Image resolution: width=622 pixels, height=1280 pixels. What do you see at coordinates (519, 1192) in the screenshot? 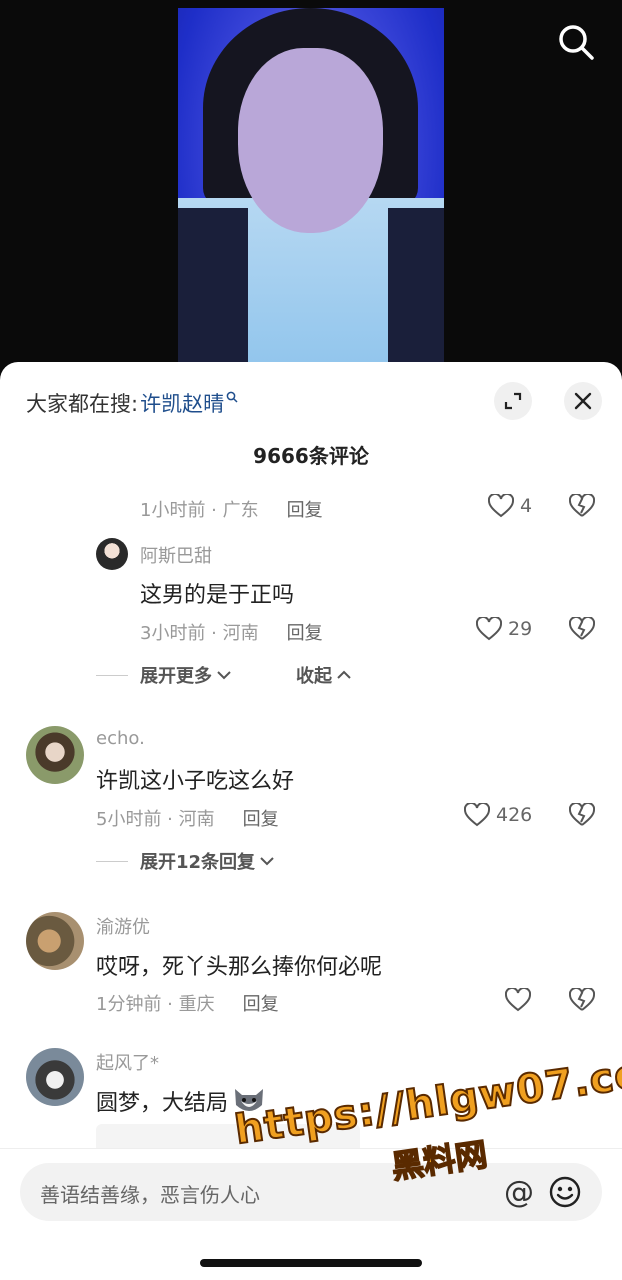
I see `at-icon: @` at bounding box center [519, 1192].